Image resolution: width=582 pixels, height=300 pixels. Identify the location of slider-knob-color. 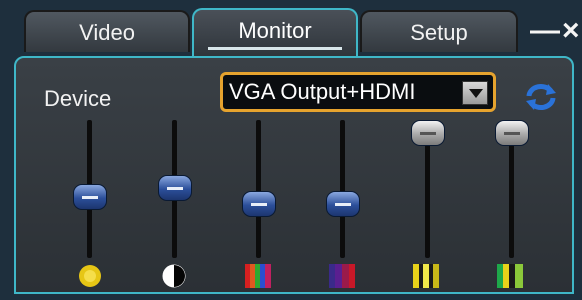
(259, 203).